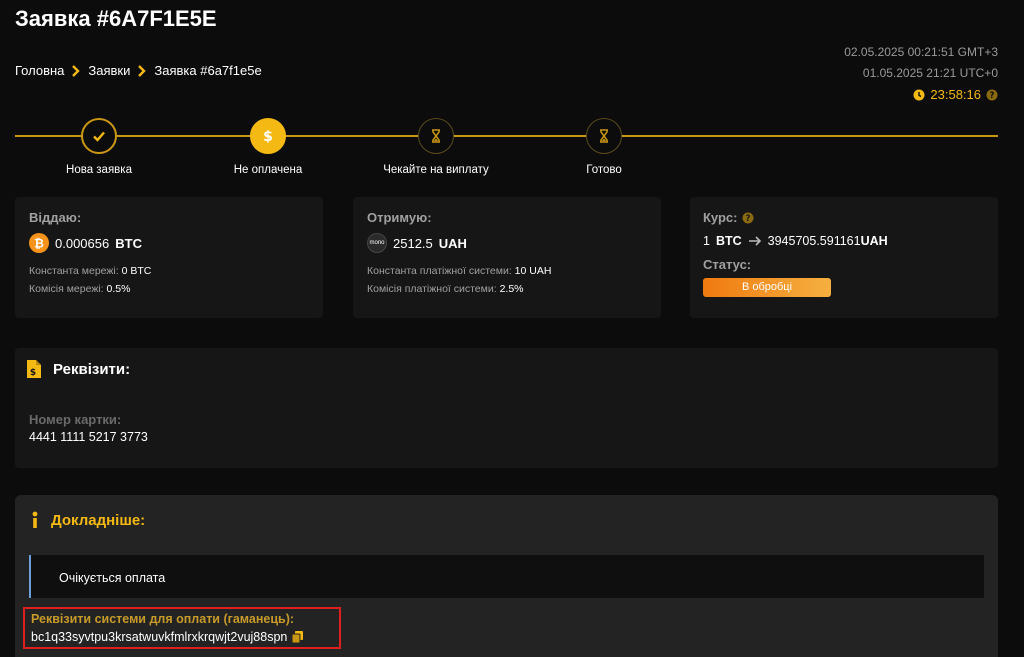  What do you see at coordinates (75, 419) in the screenshot?
I see `card-number-label: Номер картки:` at bounding box center [75, 419].